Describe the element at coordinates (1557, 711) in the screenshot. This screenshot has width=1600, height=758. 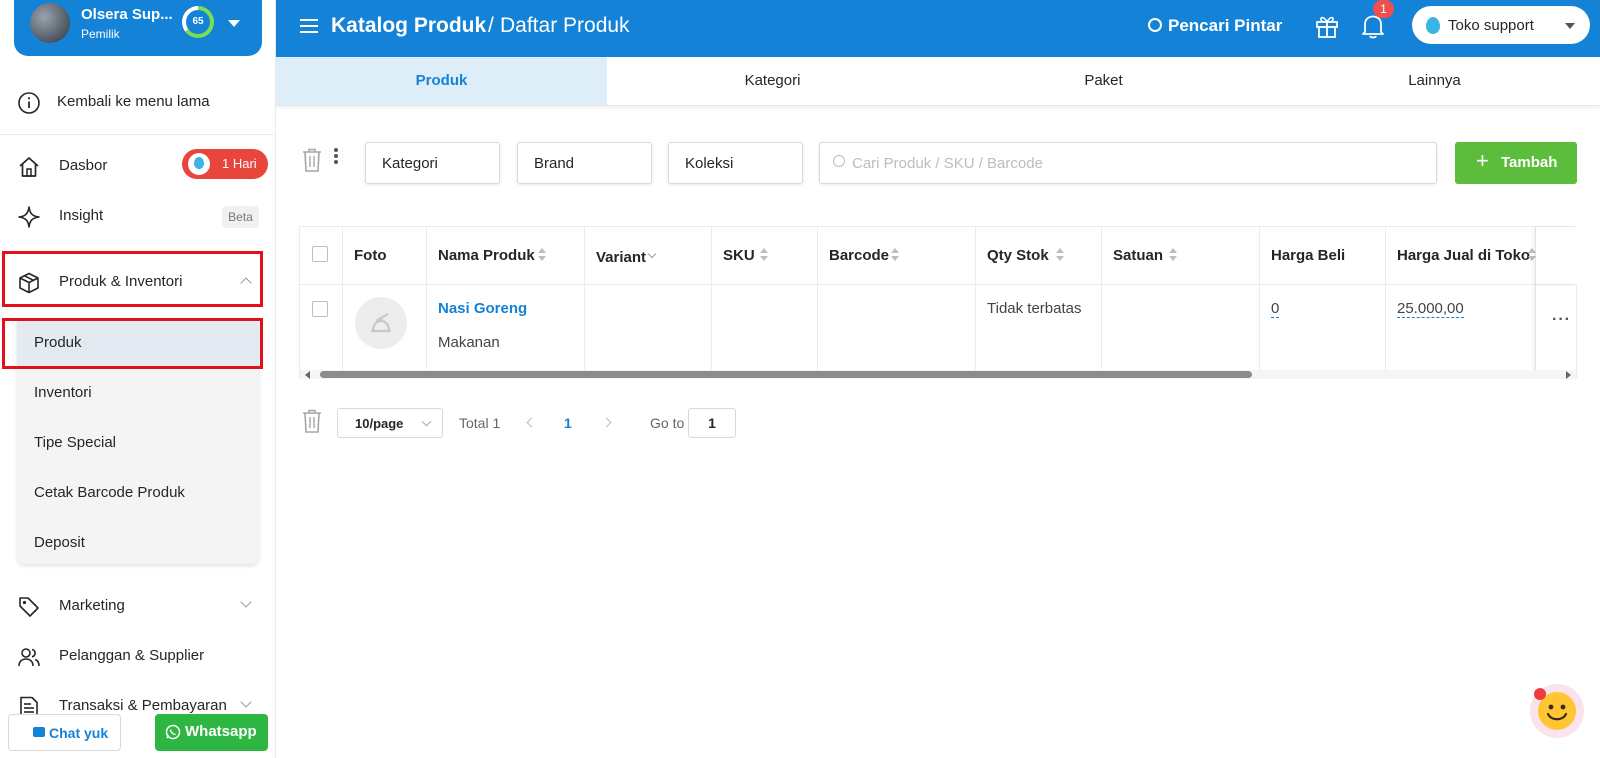
I see `feedback-smiley-button` at that location.